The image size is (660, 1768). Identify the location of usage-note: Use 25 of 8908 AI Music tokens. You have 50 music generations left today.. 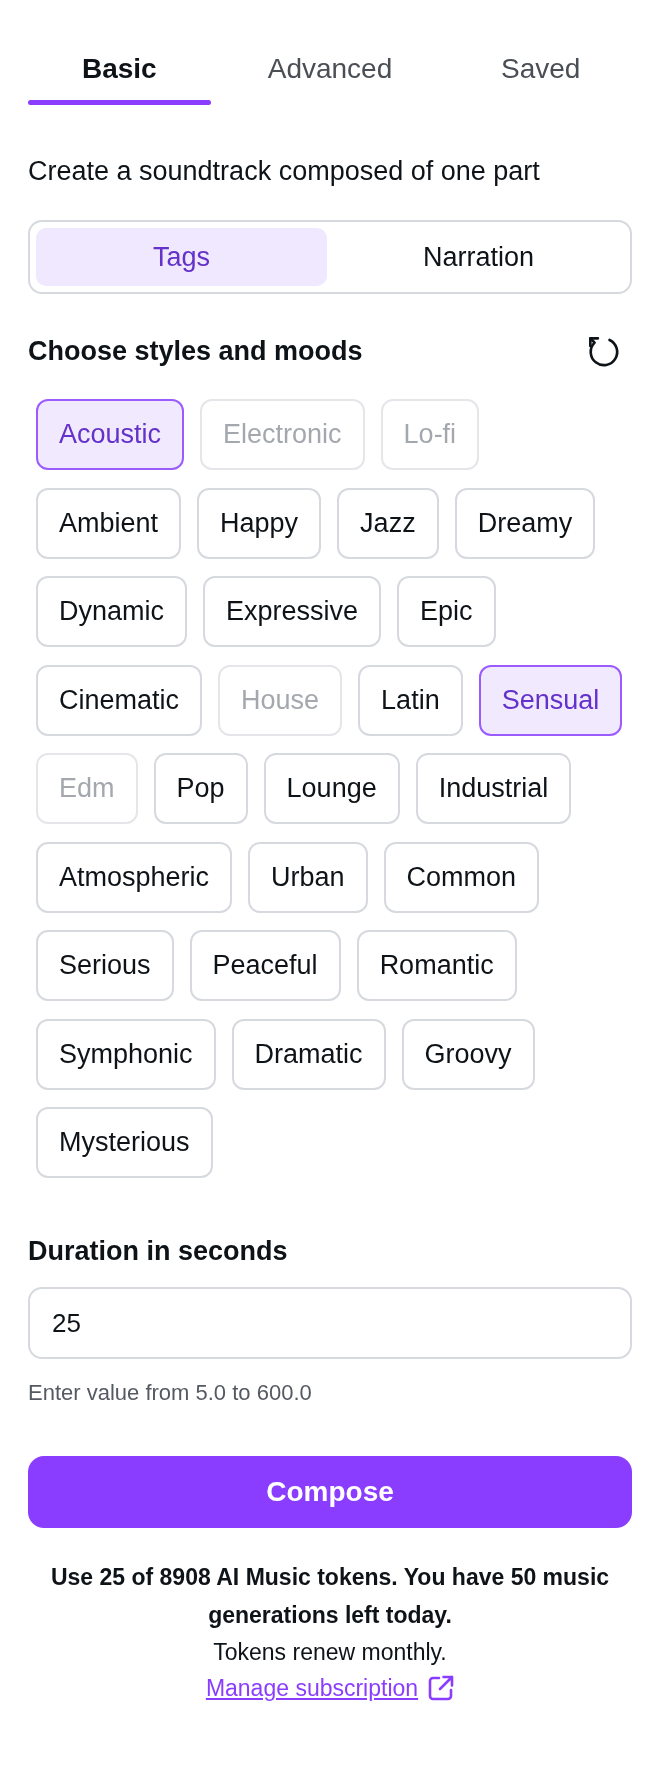
(330, 1596).